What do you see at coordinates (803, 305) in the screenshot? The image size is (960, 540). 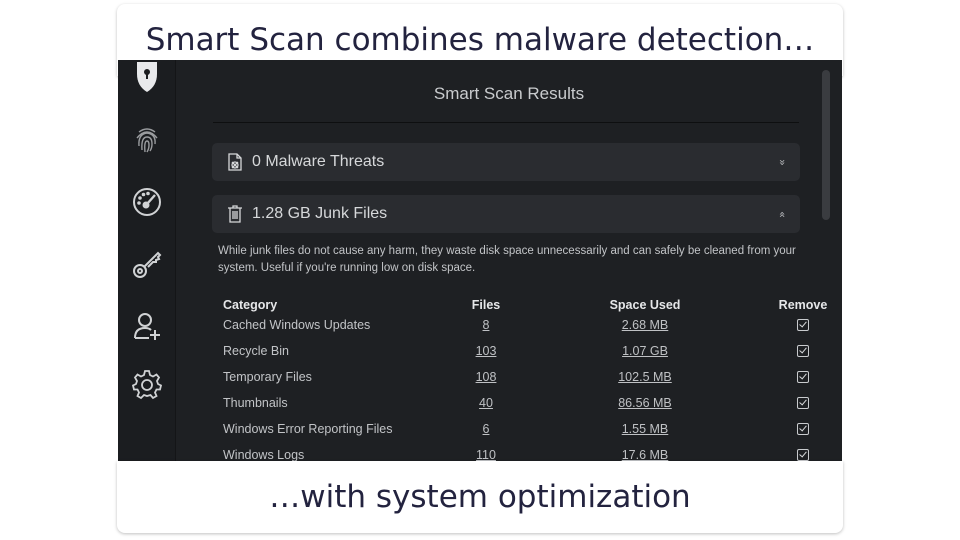 I see `header-remove: Remove` at bounding box center [803, 305].